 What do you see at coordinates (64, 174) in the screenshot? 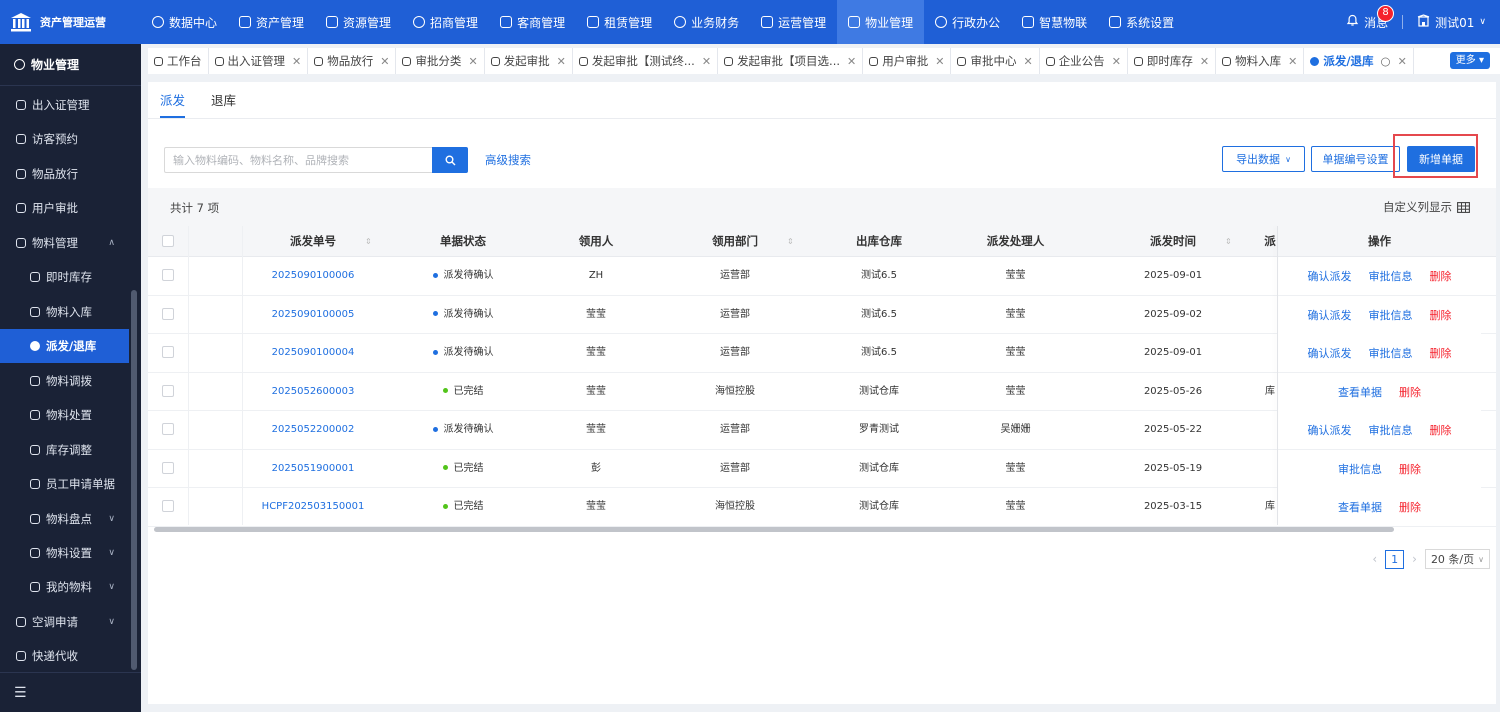
I see `sidebar-item-2: 物品放行` at bounding box center [64, 174].